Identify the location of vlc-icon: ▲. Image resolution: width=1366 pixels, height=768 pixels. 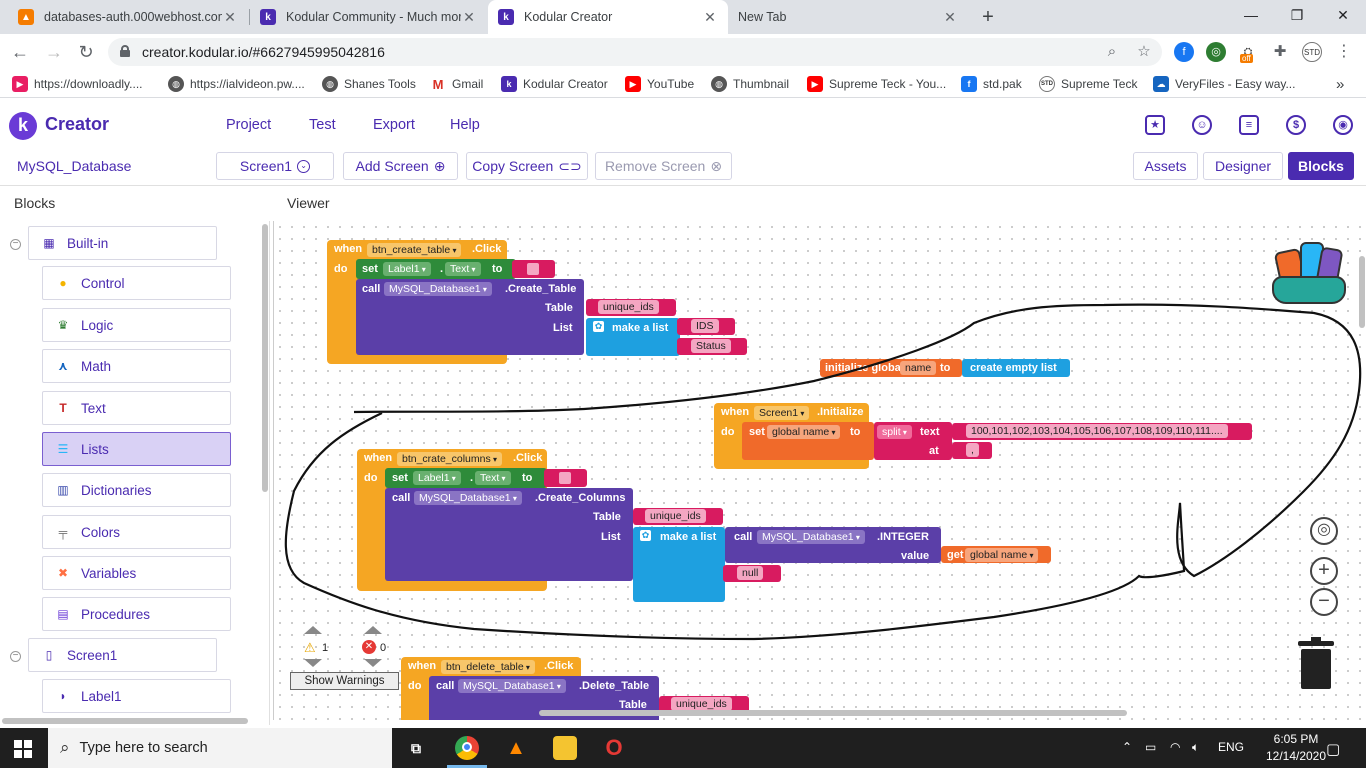
(516, 748).